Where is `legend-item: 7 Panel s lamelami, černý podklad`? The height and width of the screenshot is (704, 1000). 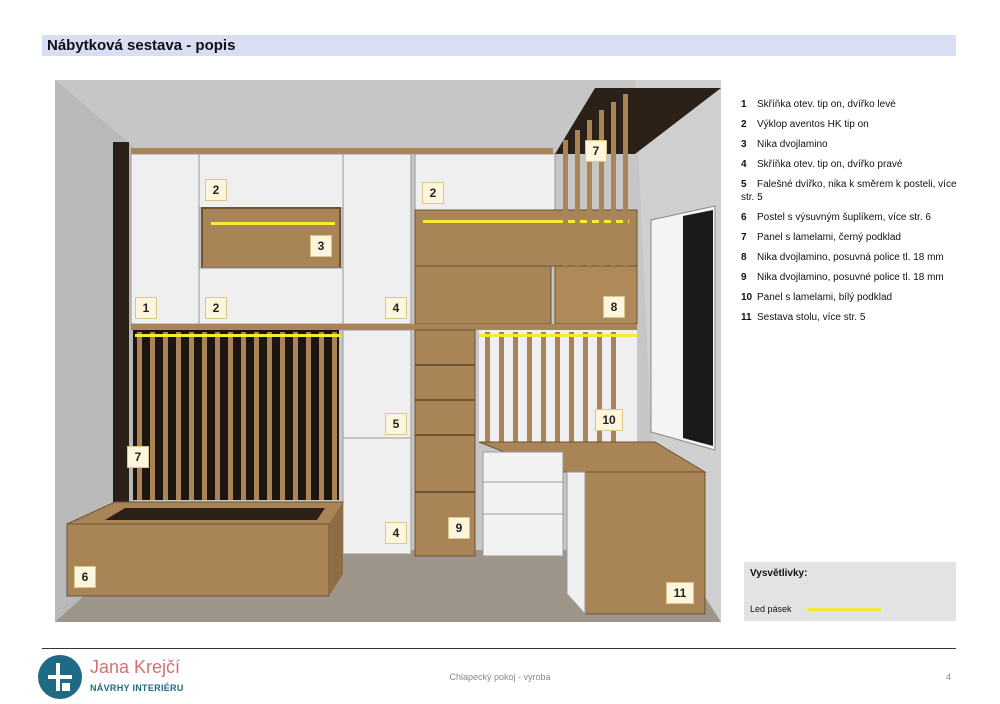 legend-item: 7 Panel s lamelami, černý podklad is located at coordinates (851, 237).